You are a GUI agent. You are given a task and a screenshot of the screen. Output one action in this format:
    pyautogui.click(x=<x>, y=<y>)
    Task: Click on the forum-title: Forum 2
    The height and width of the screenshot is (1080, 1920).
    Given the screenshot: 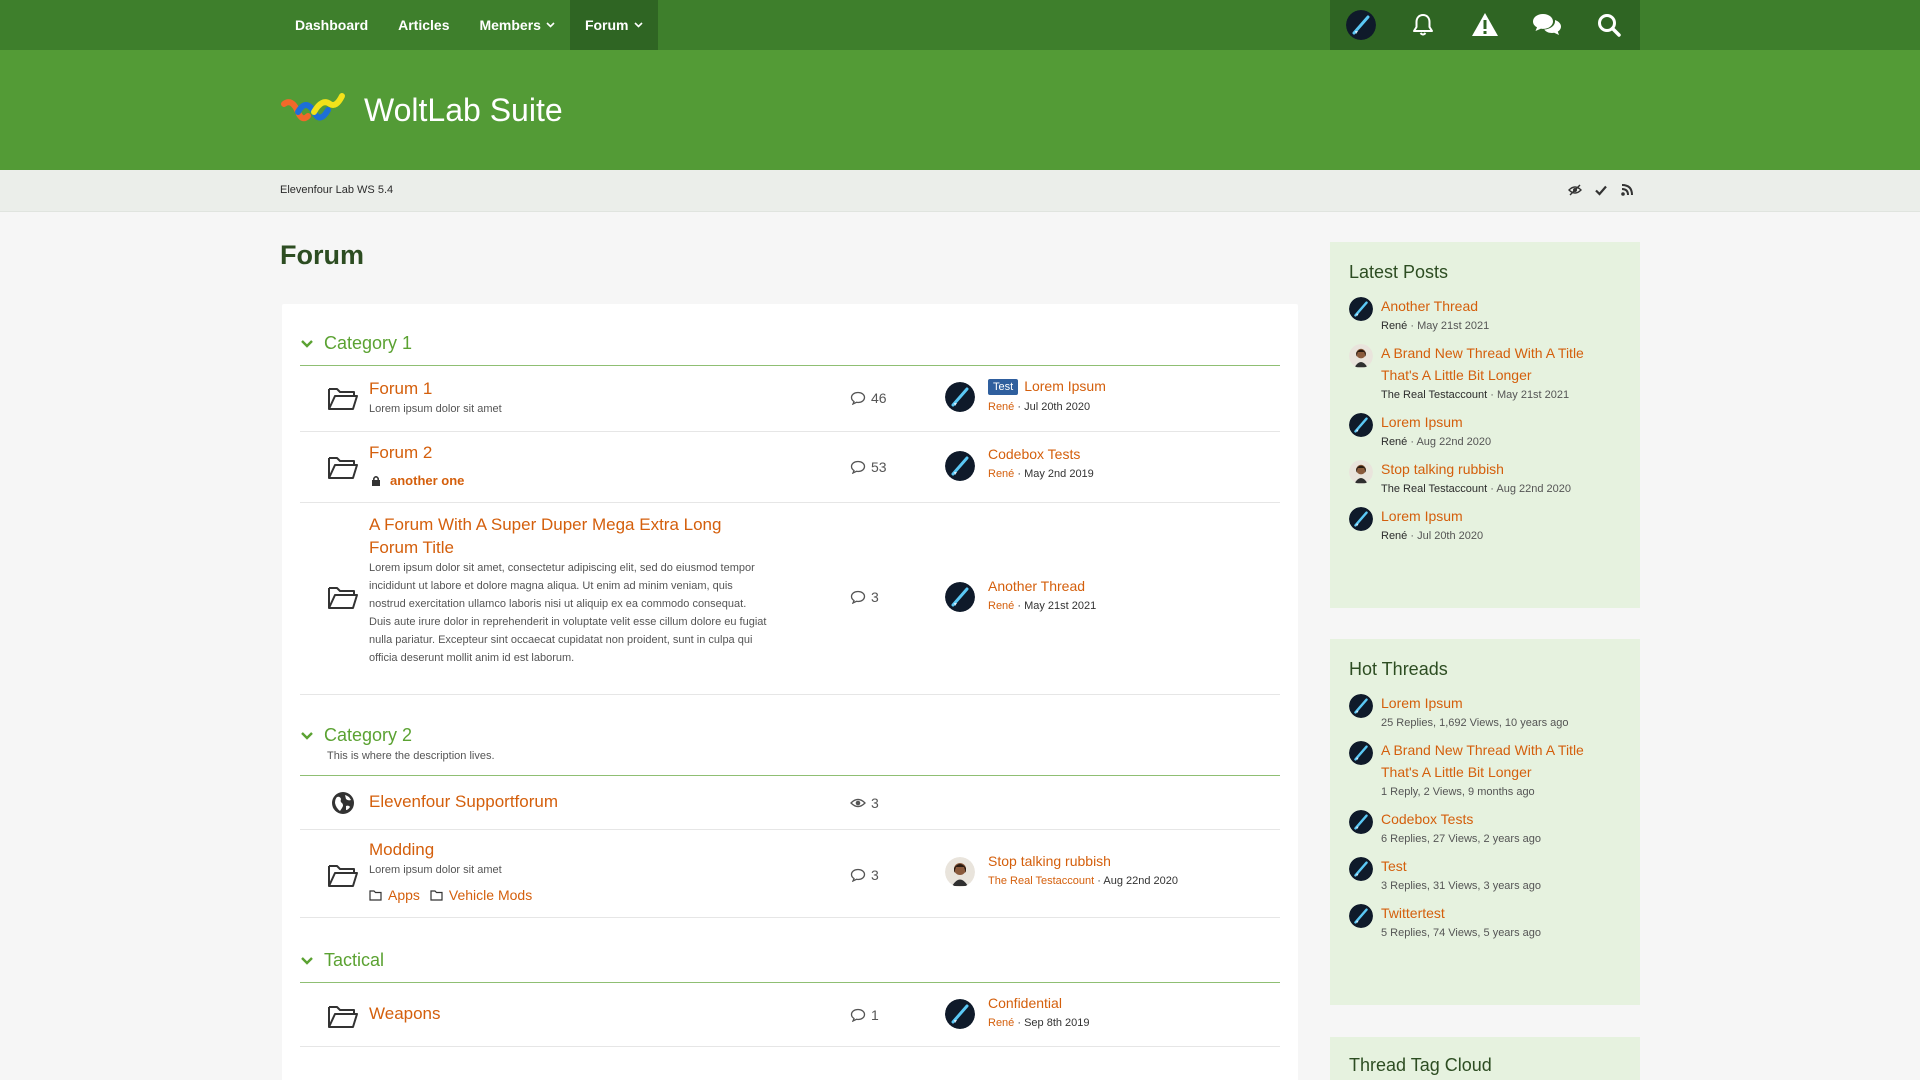 What is the action you would take?
    pyautogui.click(x=400, y=453)
    